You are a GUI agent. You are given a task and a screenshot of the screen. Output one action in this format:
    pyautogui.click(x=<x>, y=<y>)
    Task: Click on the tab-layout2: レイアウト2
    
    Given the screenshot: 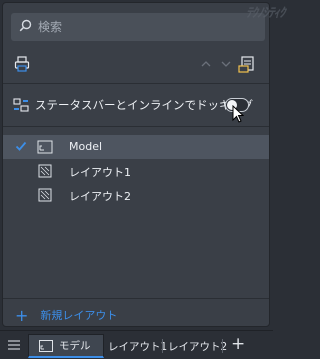 What is the action you would take?
    pyautogui.click(x=197, y=346)
    